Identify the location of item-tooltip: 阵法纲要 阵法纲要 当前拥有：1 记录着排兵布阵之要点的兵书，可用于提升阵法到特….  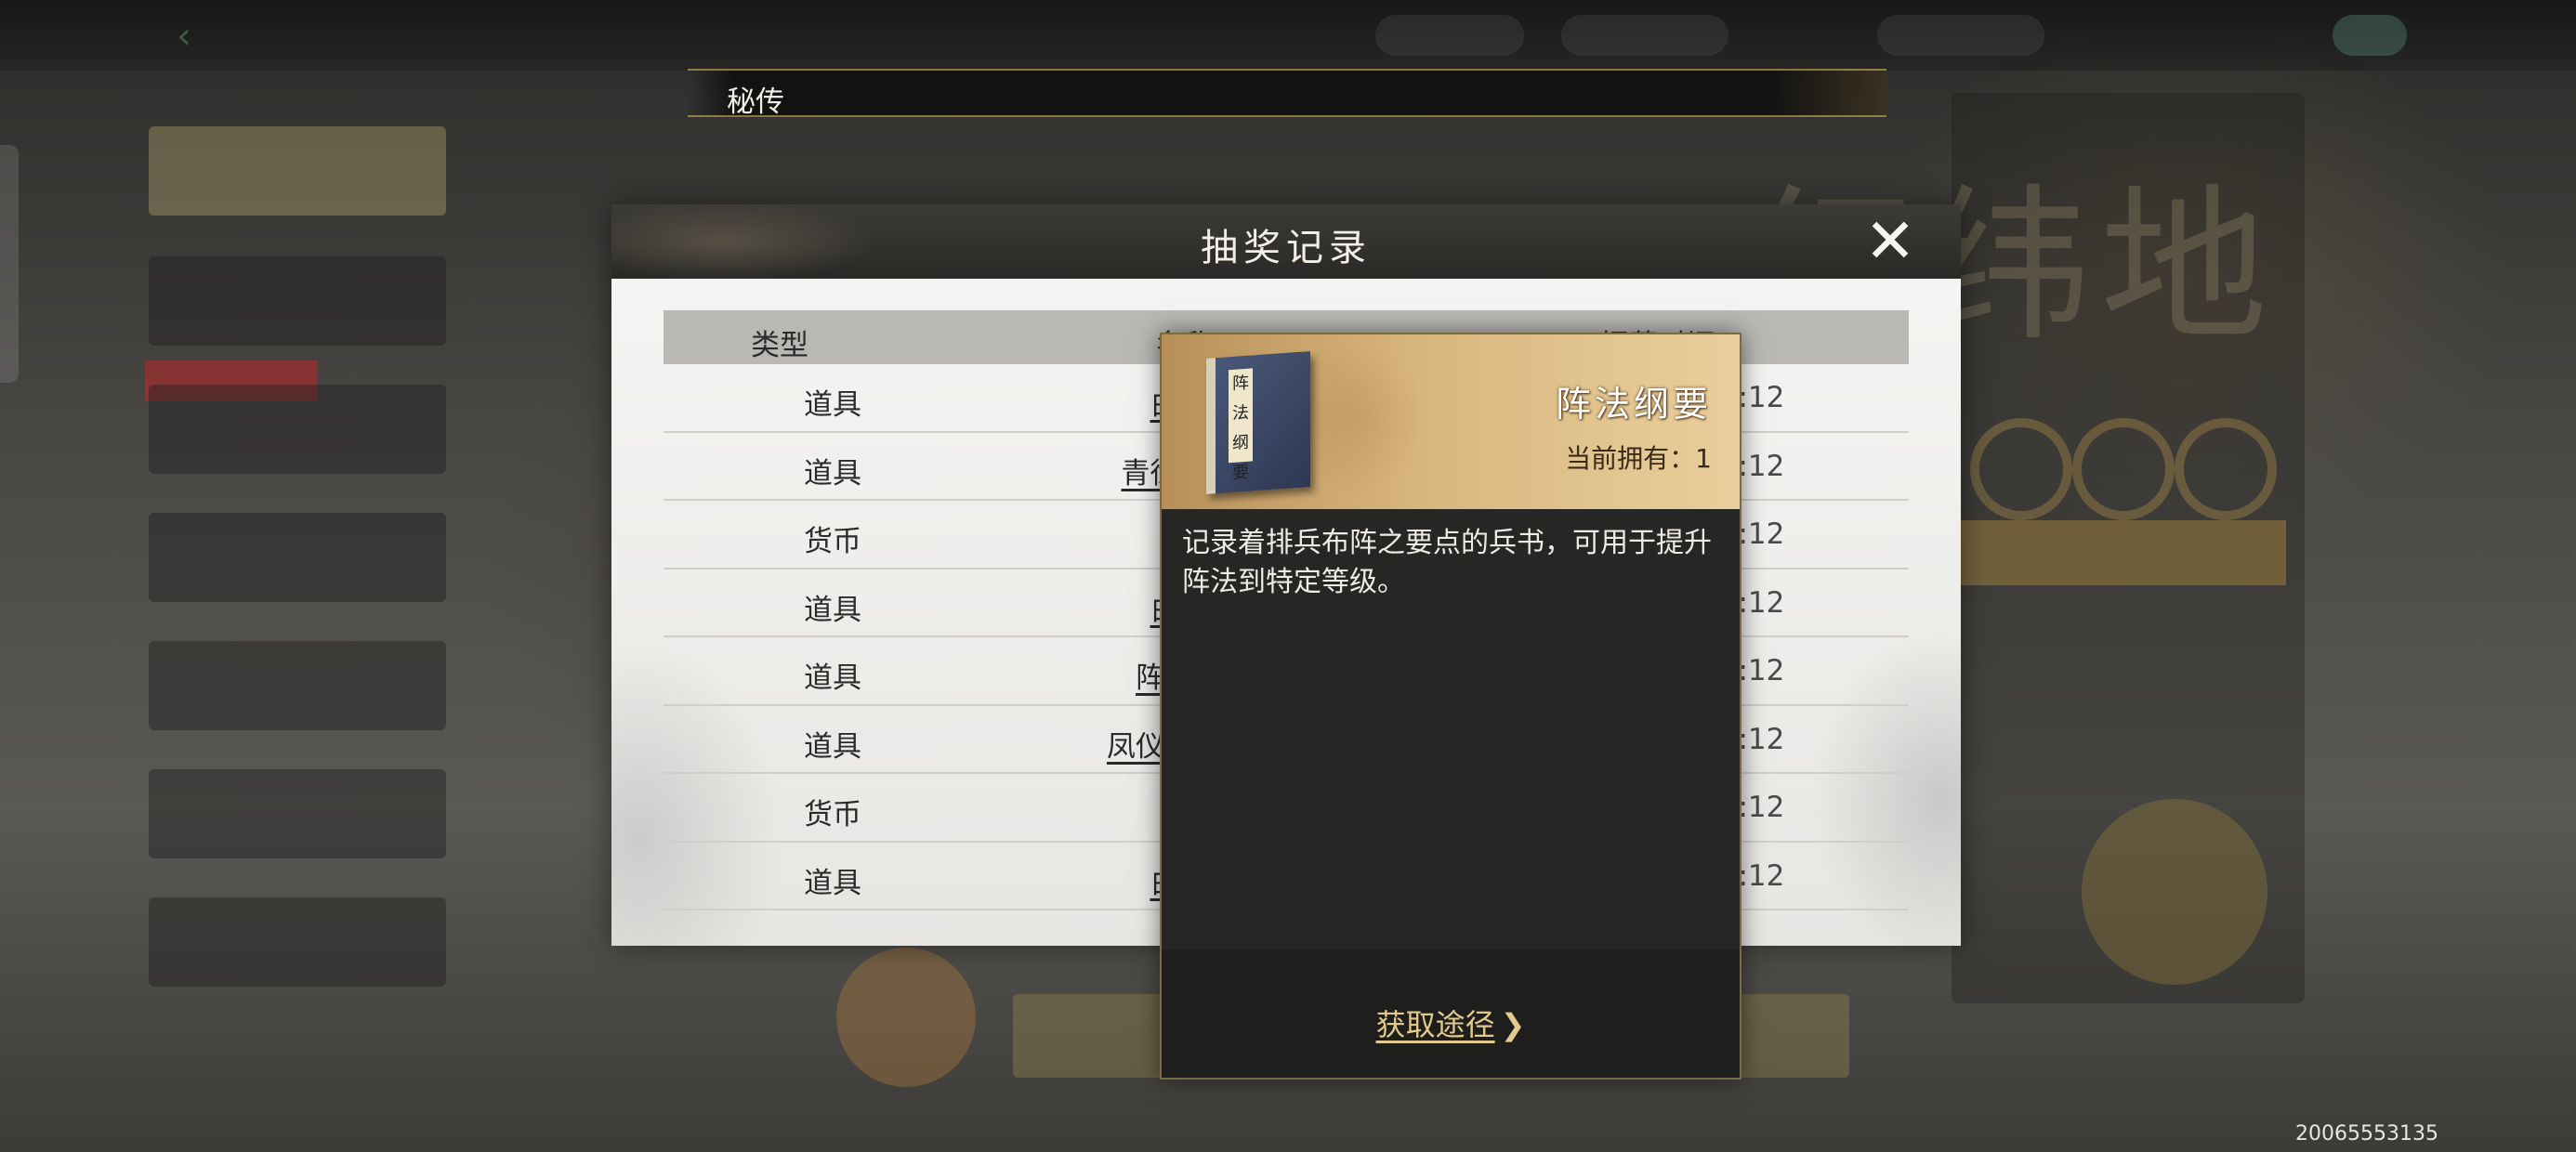
(1450, 706).